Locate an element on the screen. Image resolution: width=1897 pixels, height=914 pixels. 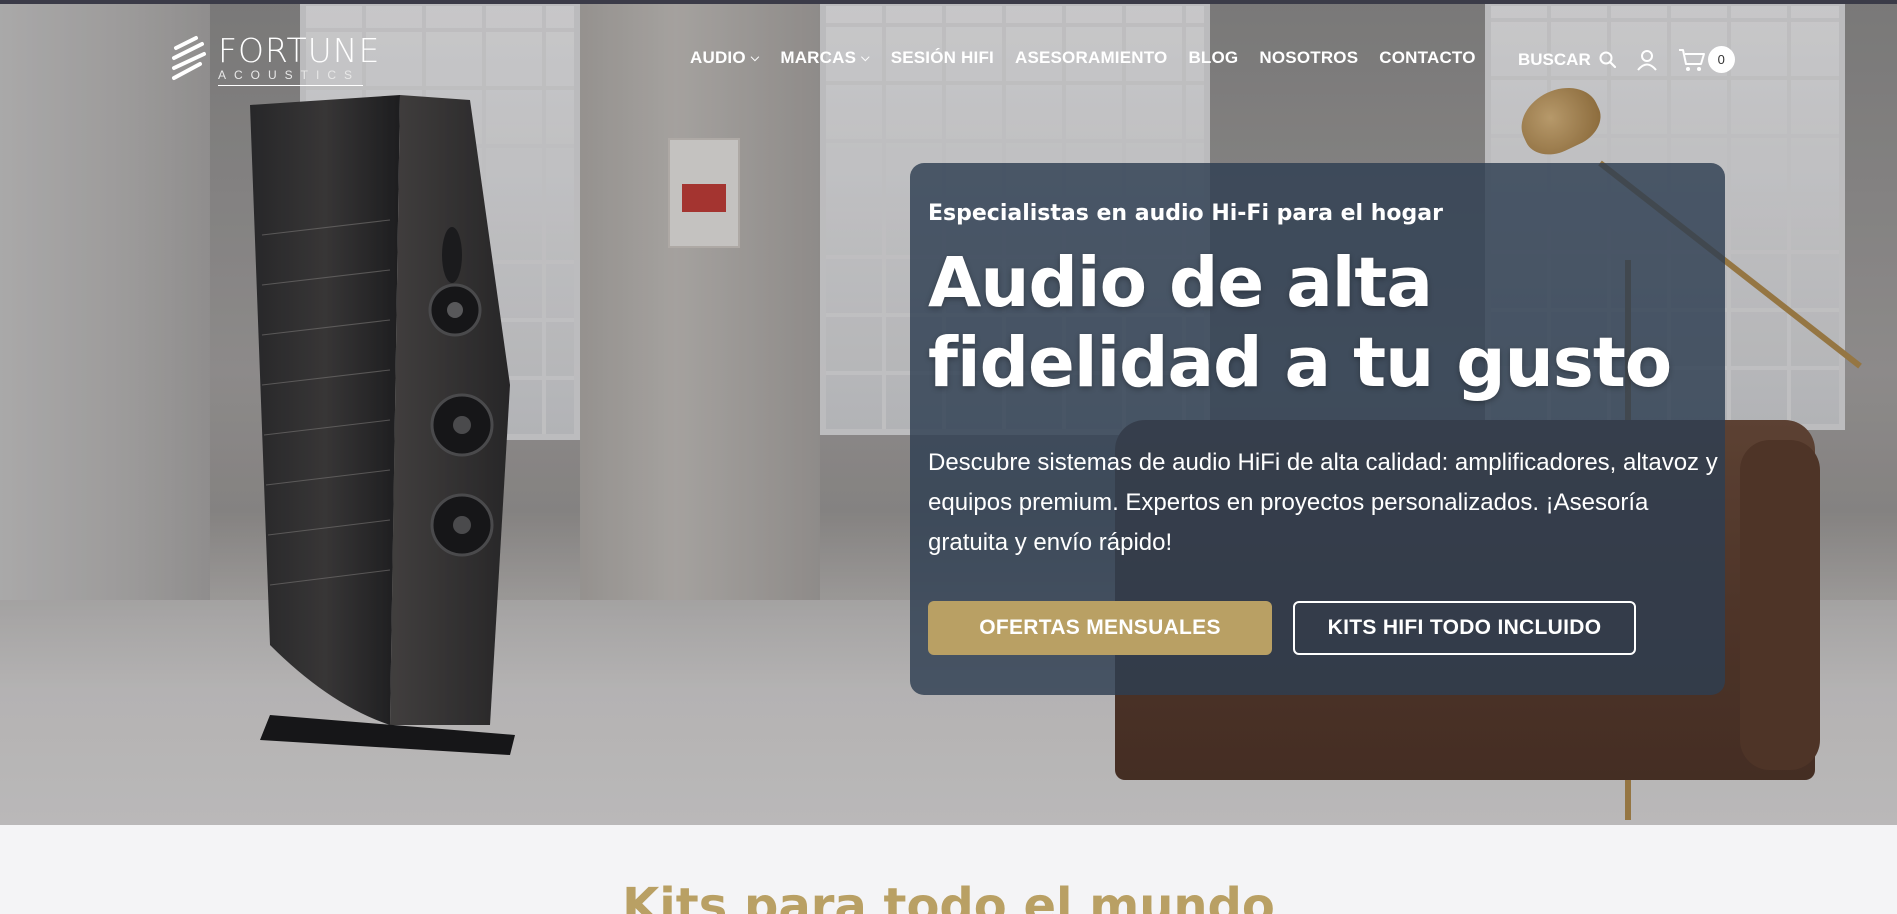
nav-item-label: BLOG is located at coordinates (1213, 57).